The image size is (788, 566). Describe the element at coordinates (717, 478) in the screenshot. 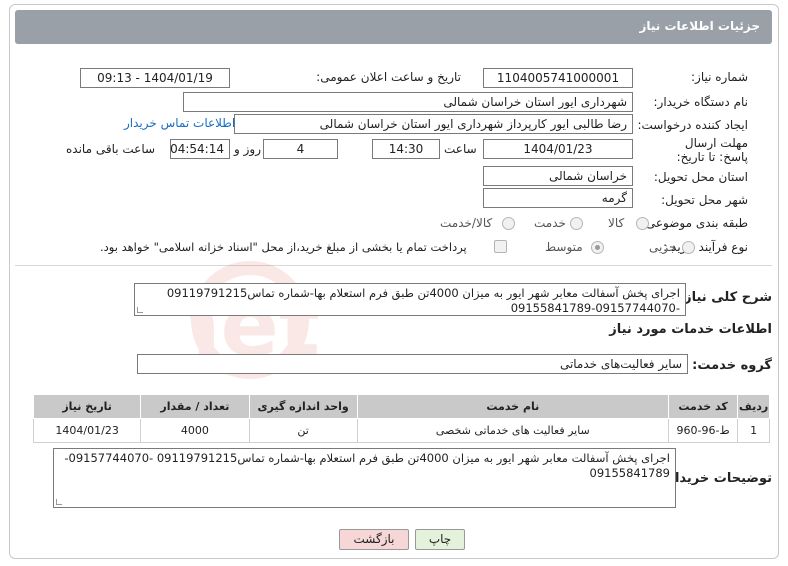

I see `buyer-notes-label: توضیحات خریدار:` at that location.